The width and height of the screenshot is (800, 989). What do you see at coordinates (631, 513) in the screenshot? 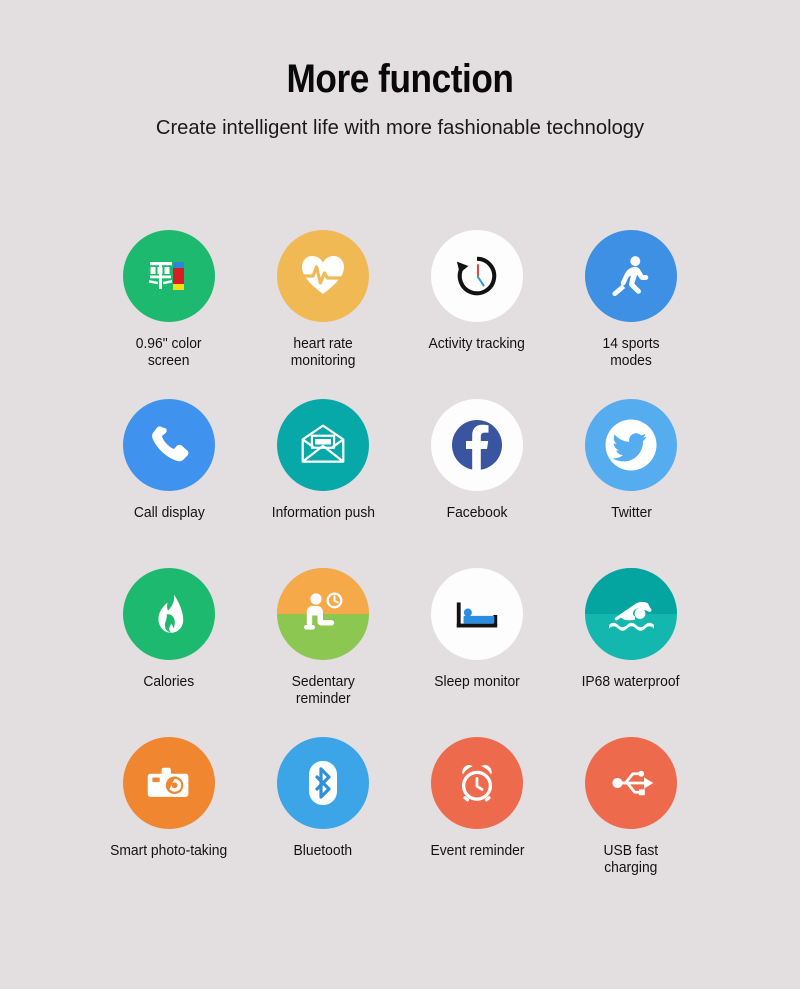
I see `feature-label: Twitter` at bounding box center [631, 513].